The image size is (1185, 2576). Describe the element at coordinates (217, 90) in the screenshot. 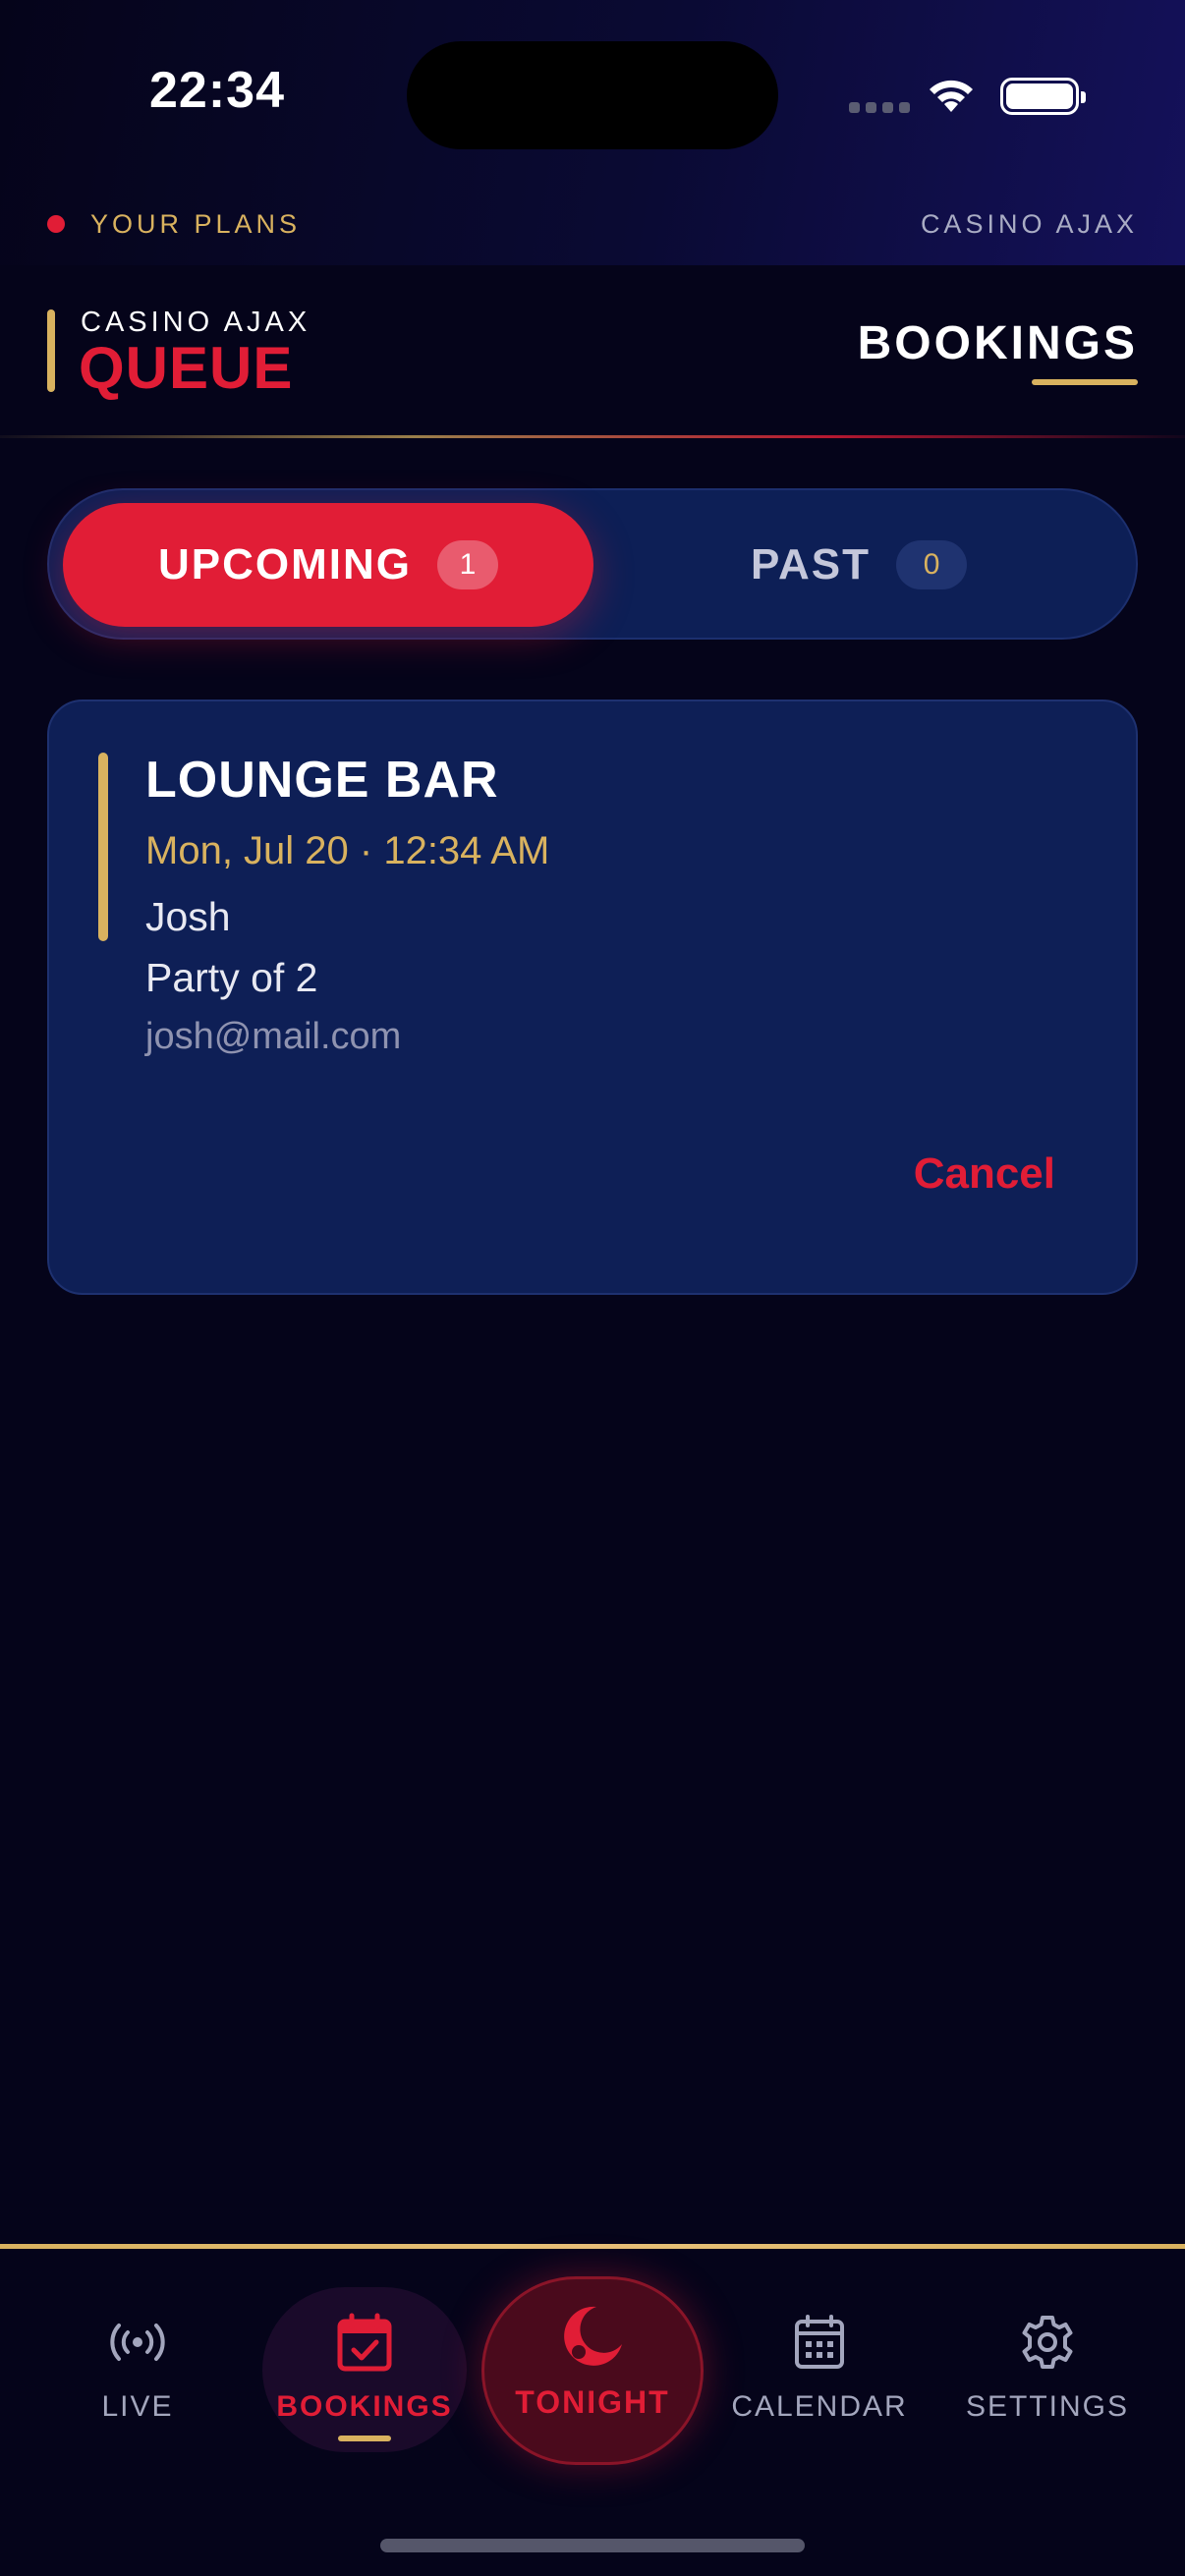

I see `status-time: 22:34` at that location.